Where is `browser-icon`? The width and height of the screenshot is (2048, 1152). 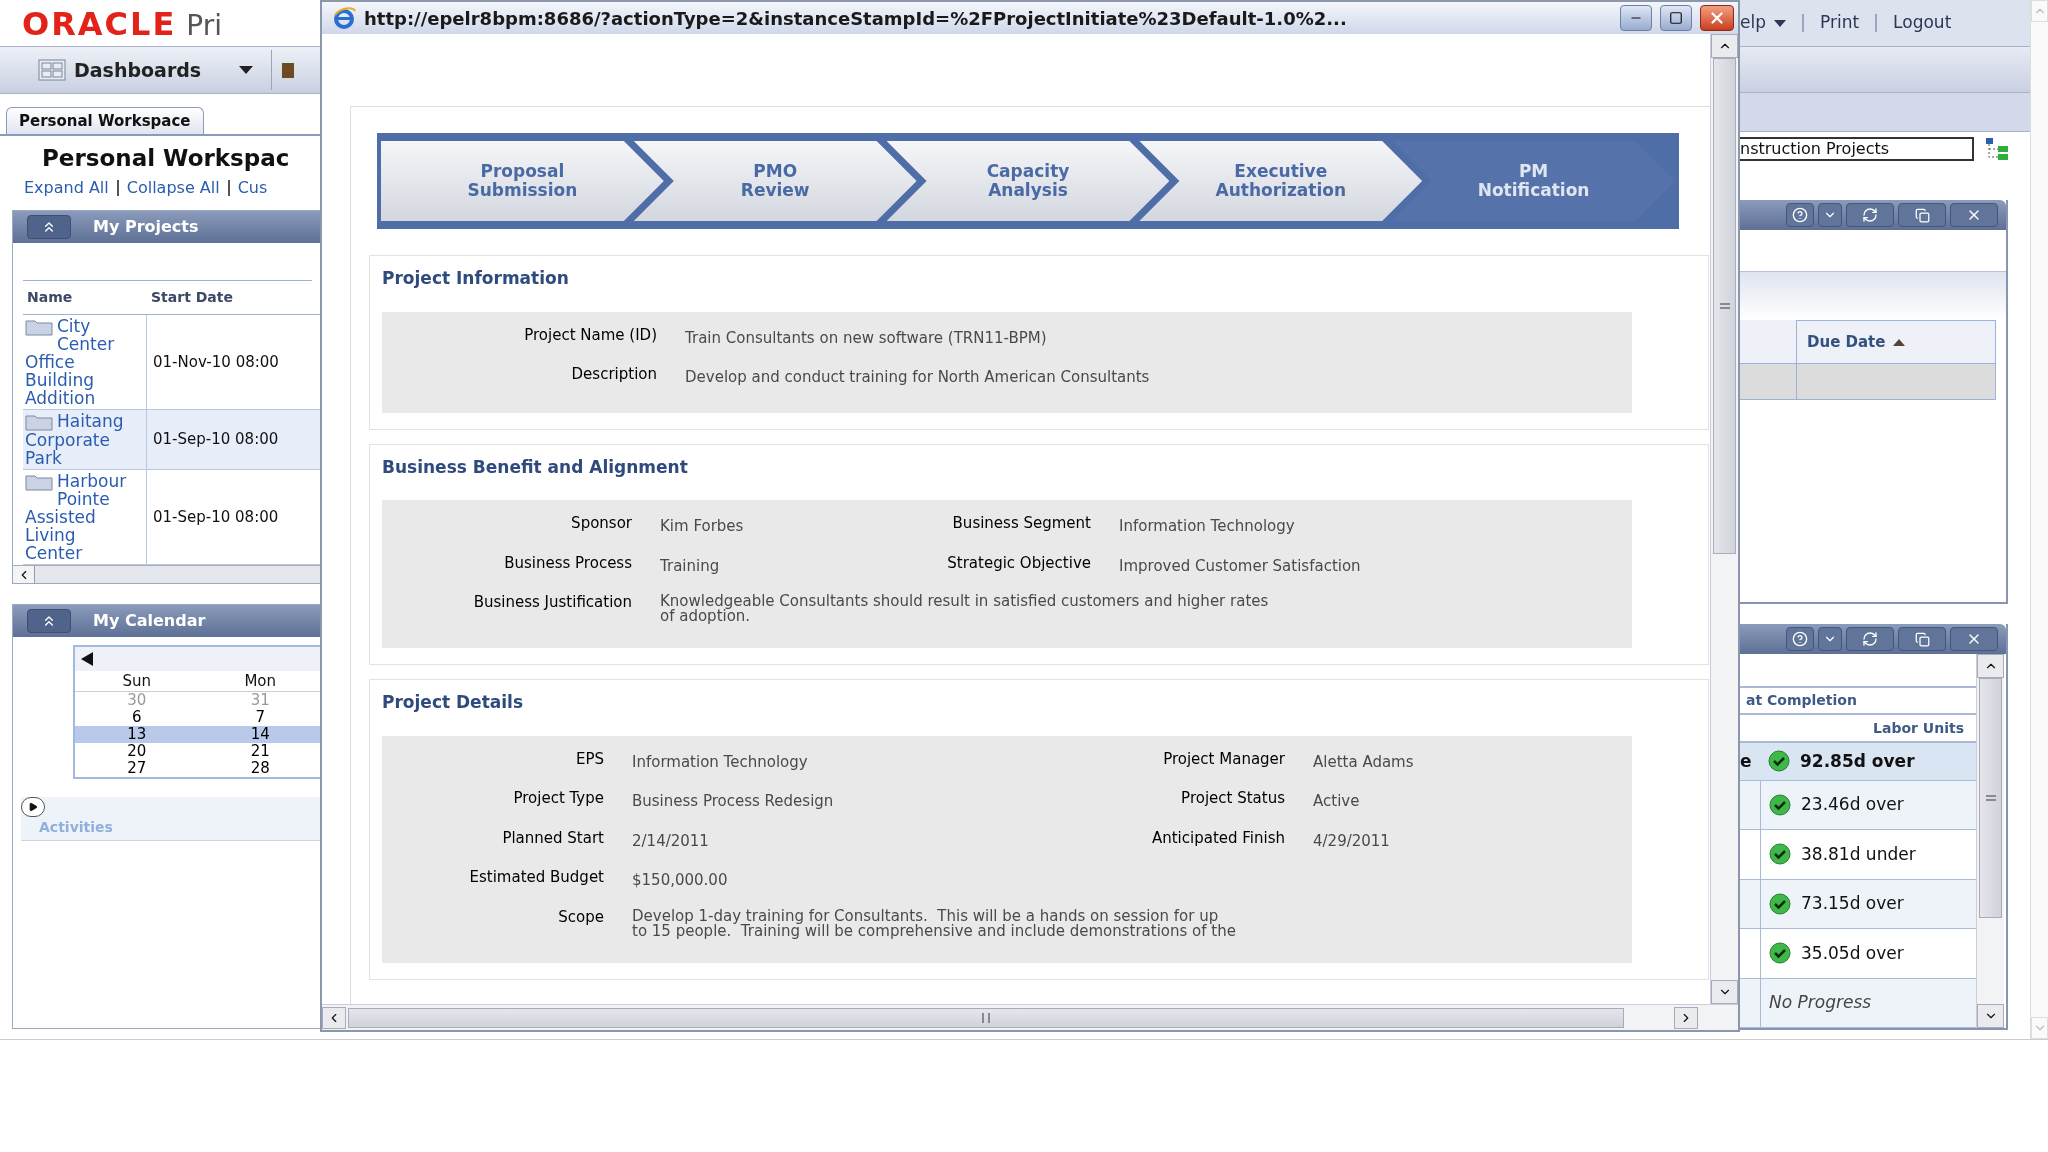 browser-icon is located at coordinates (344, 18).